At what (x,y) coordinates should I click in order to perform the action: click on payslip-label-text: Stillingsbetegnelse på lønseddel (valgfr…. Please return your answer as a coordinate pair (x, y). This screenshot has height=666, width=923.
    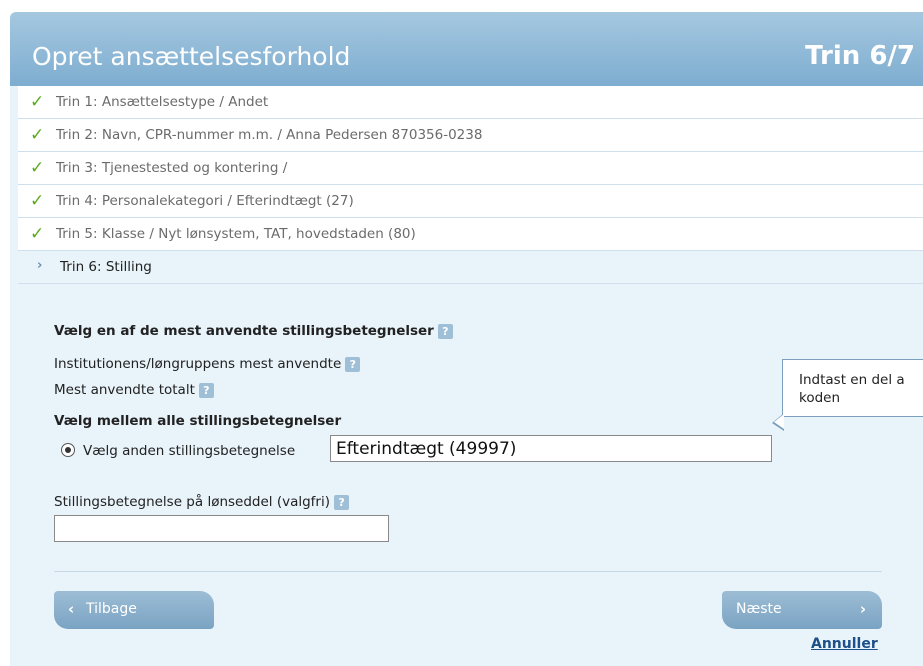
    Looking at the image, I should click on (192, 502).